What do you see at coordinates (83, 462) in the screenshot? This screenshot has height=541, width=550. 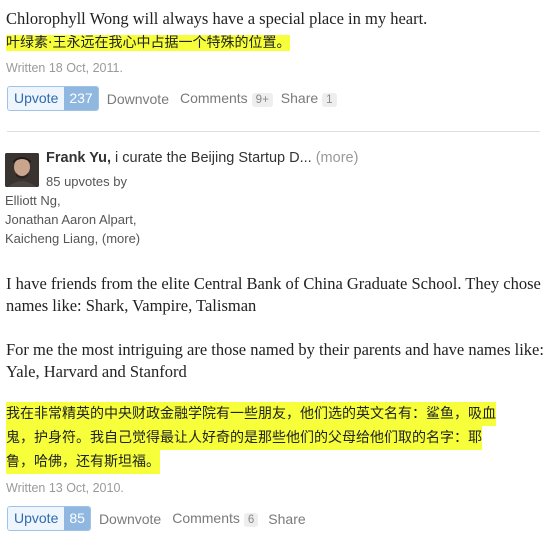 I see `answer-2-chinese-line: 鲁，哈佛，还有斯坦福。` at bounding box center [83, 462].